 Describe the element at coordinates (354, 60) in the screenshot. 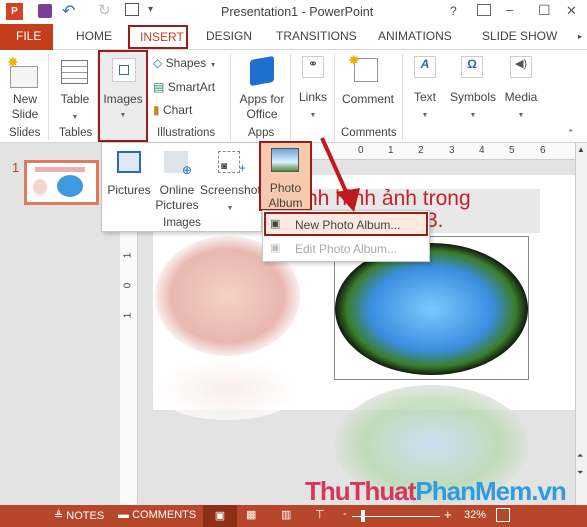

I see `sparkle-icon: ✸` at that location.